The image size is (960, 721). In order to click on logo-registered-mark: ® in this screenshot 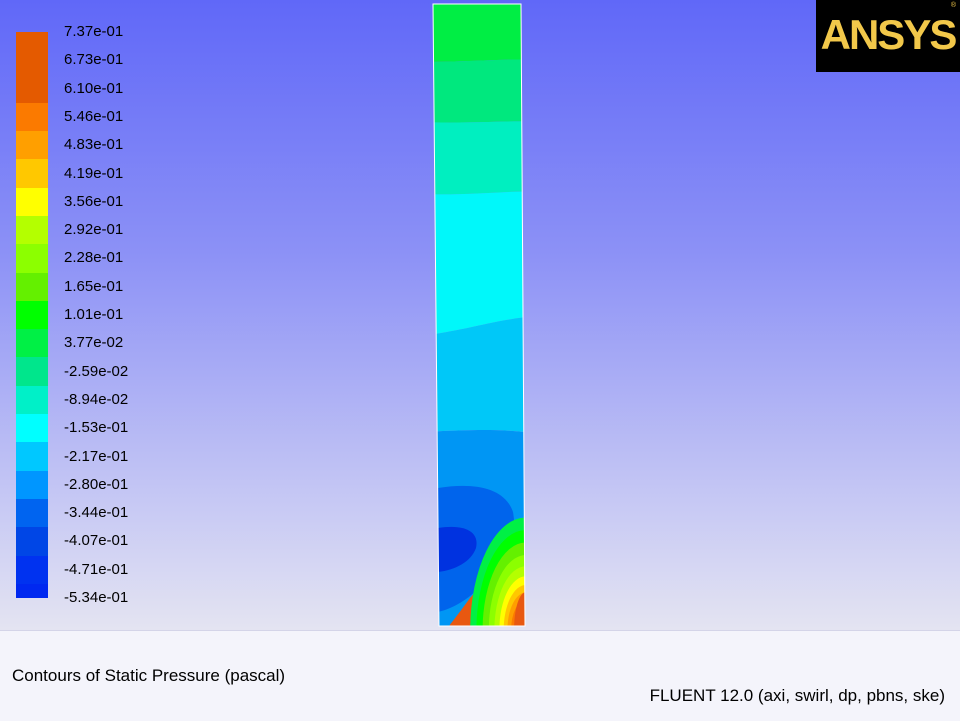, I will do `click(953, 5)`.